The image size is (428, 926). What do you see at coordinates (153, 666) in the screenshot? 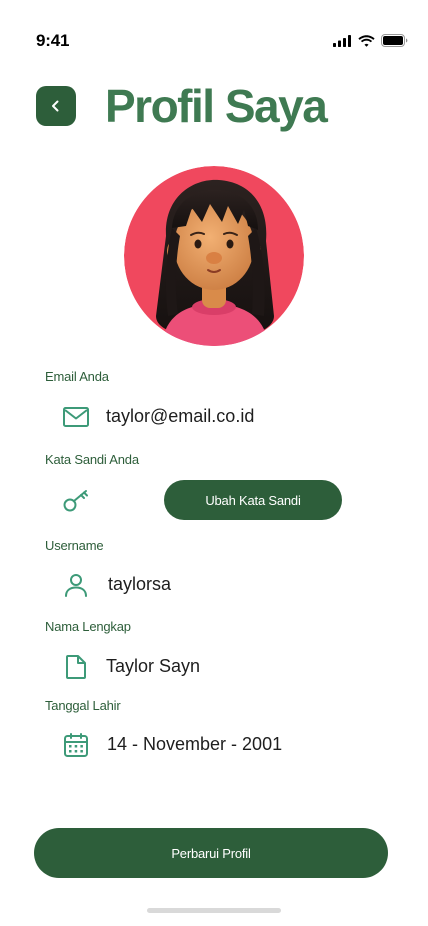
I see `fullname-value: Taylor Sayn` at bounding box center [153, 666].